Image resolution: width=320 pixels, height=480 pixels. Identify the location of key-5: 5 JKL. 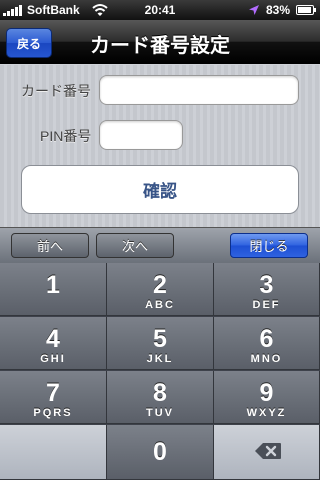
(160, 343).